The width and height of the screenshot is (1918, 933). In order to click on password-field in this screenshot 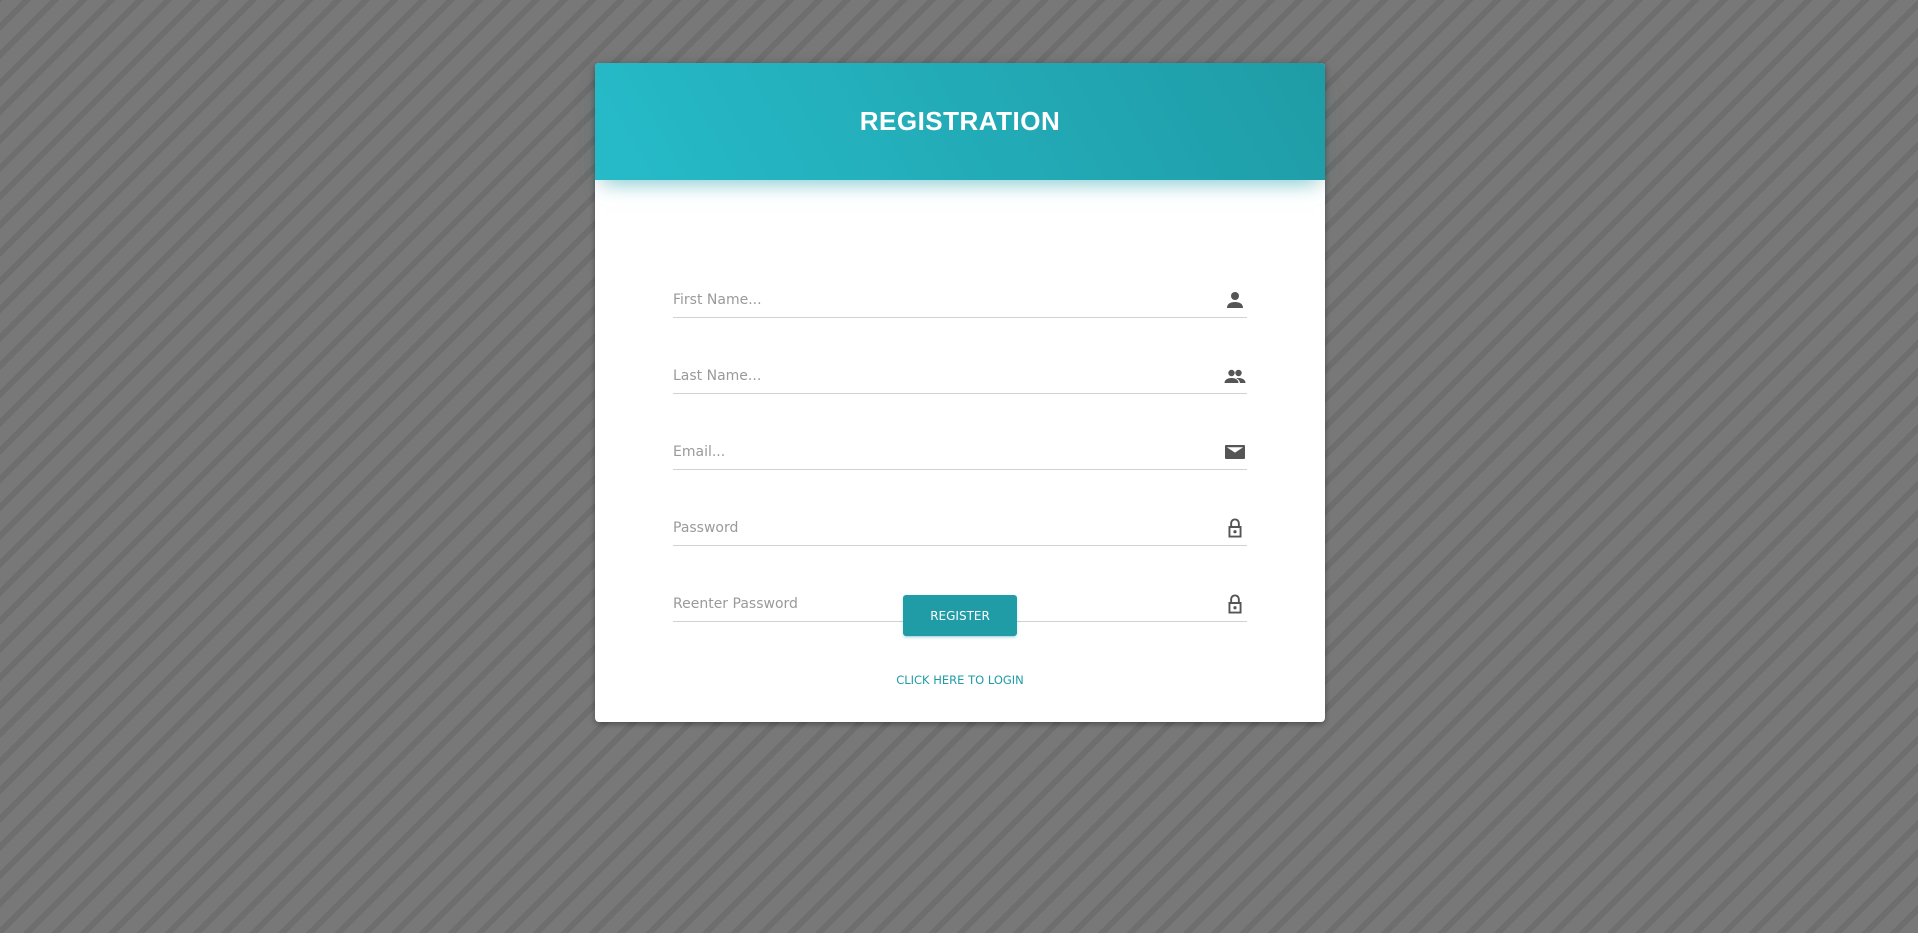, I will do `click(960, 528)`.